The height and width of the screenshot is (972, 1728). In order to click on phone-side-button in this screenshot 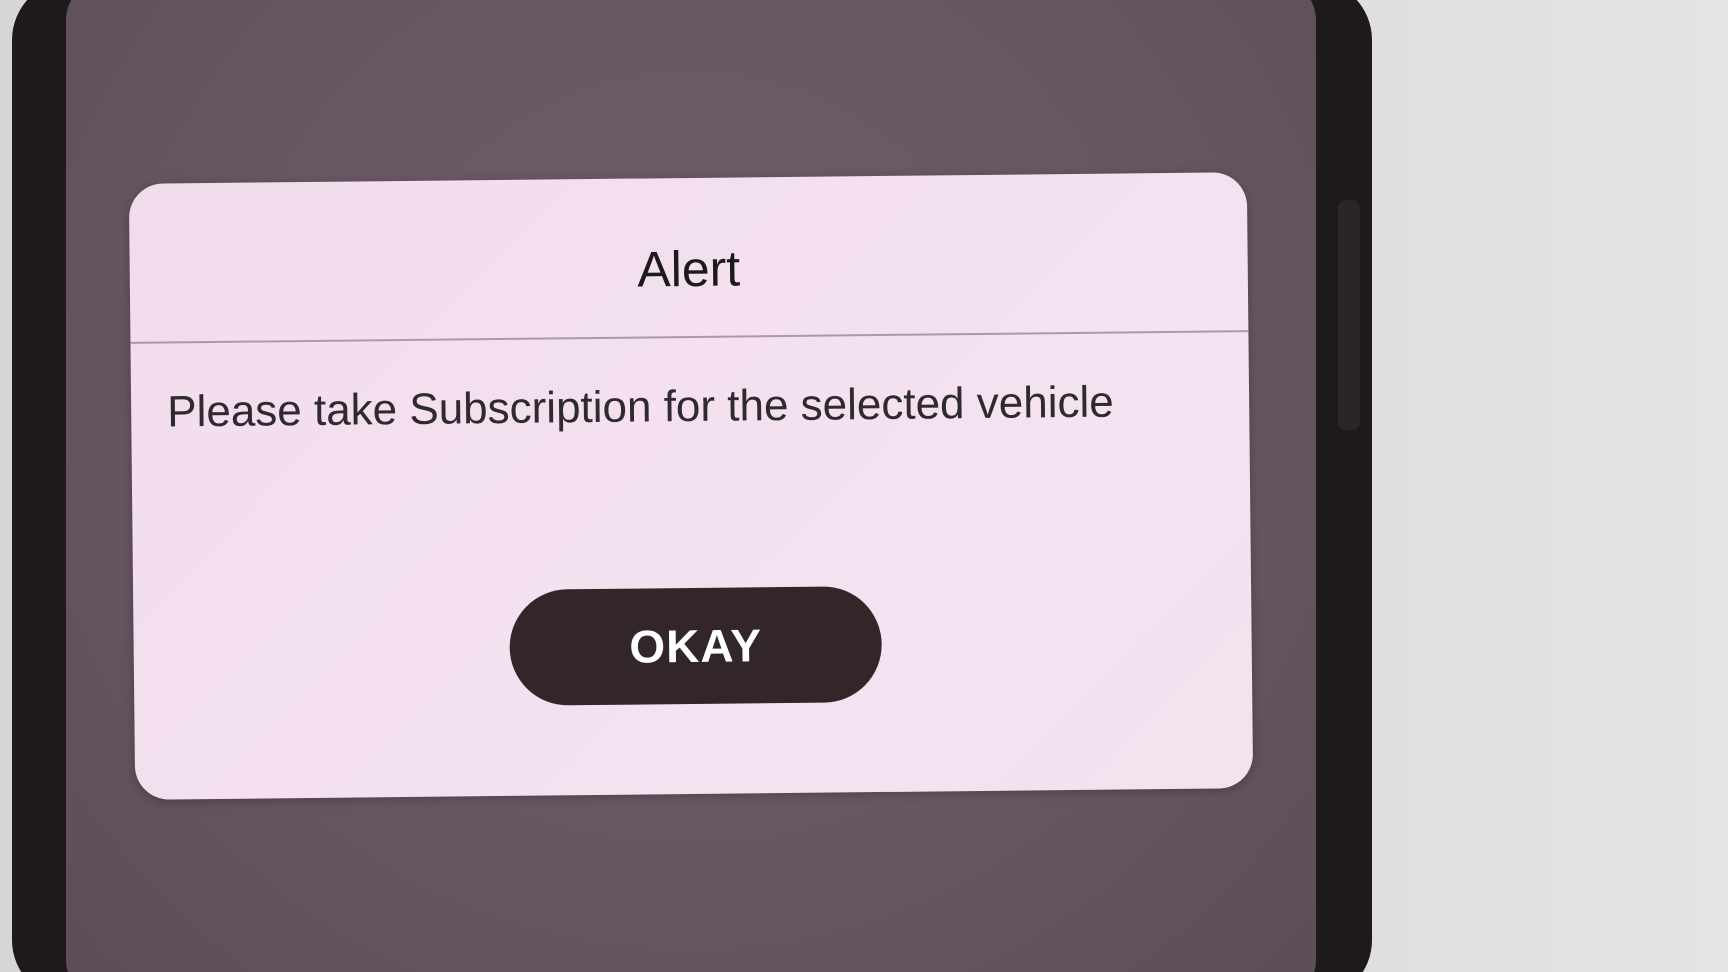, I will do `click(1349, 315)`.